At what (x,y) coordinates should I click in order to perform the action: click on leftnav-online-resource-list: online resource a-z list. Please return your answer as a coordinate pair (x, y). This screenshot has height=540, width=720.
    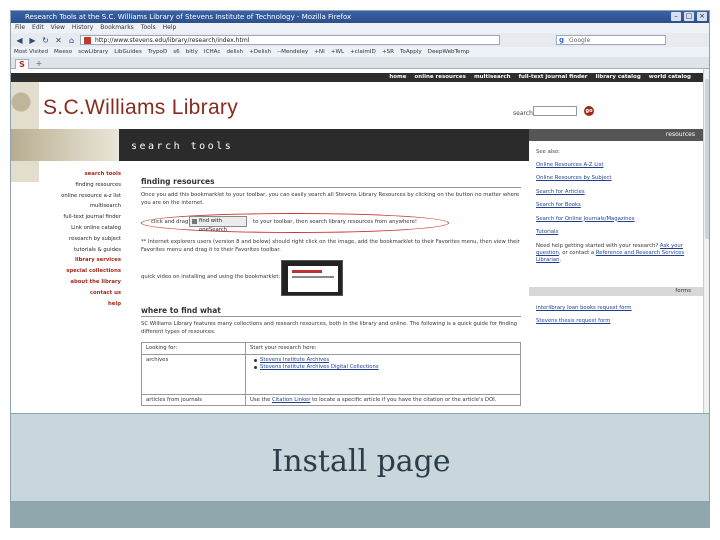
    Looking at the image, I should click on (74, 196).